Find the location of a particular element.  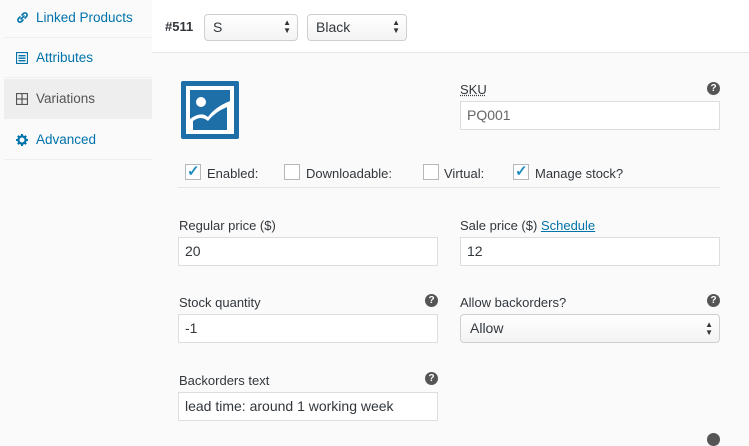

backorders-text-label: Backorders text is located at coordinates (224, 380).